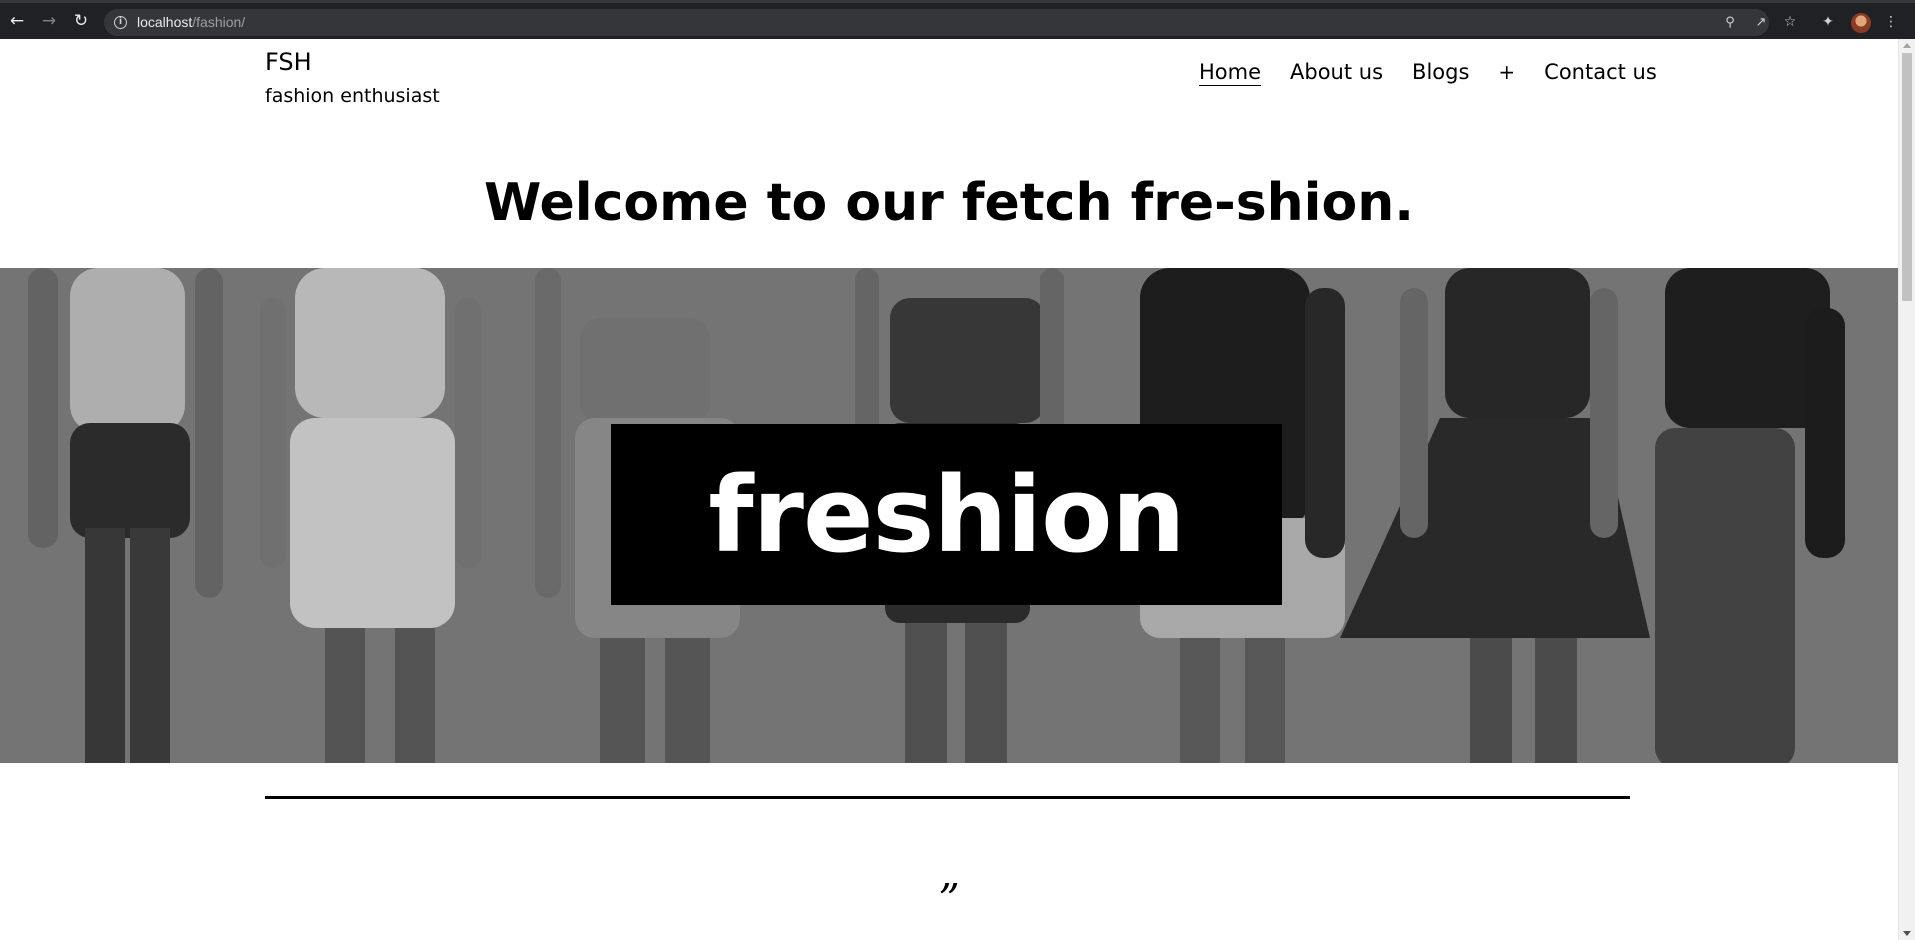 This screenshot has width=1915, height=940. I want to click on welcome-heading: Welcome to our fetch fre-shion., so click(949, 203).